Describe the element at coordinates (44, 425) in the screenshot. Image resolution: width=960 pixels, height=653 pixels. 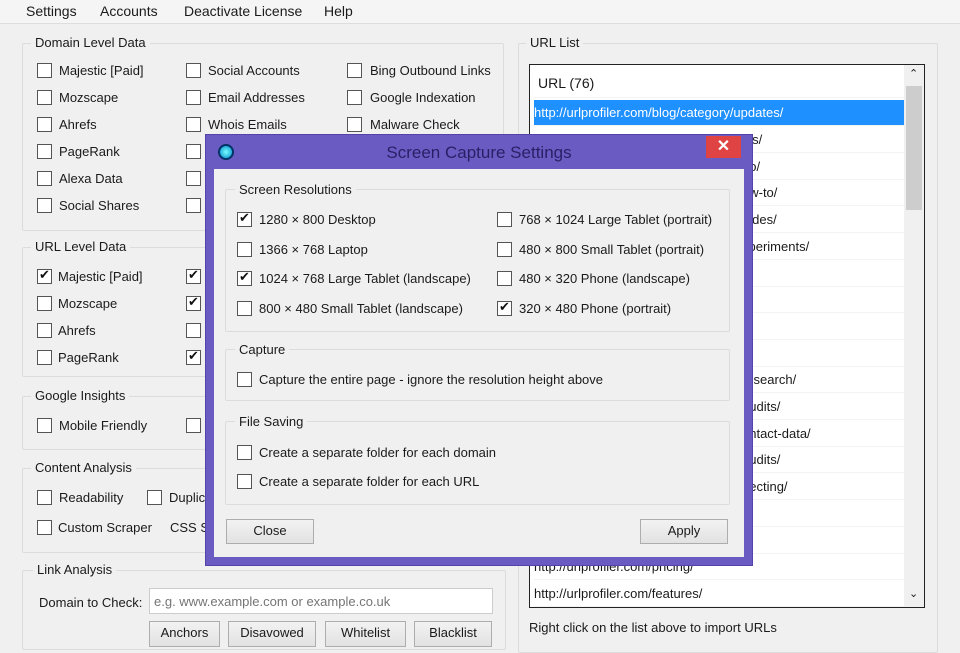
I see `mobile-friendly-checkbox` at that location.